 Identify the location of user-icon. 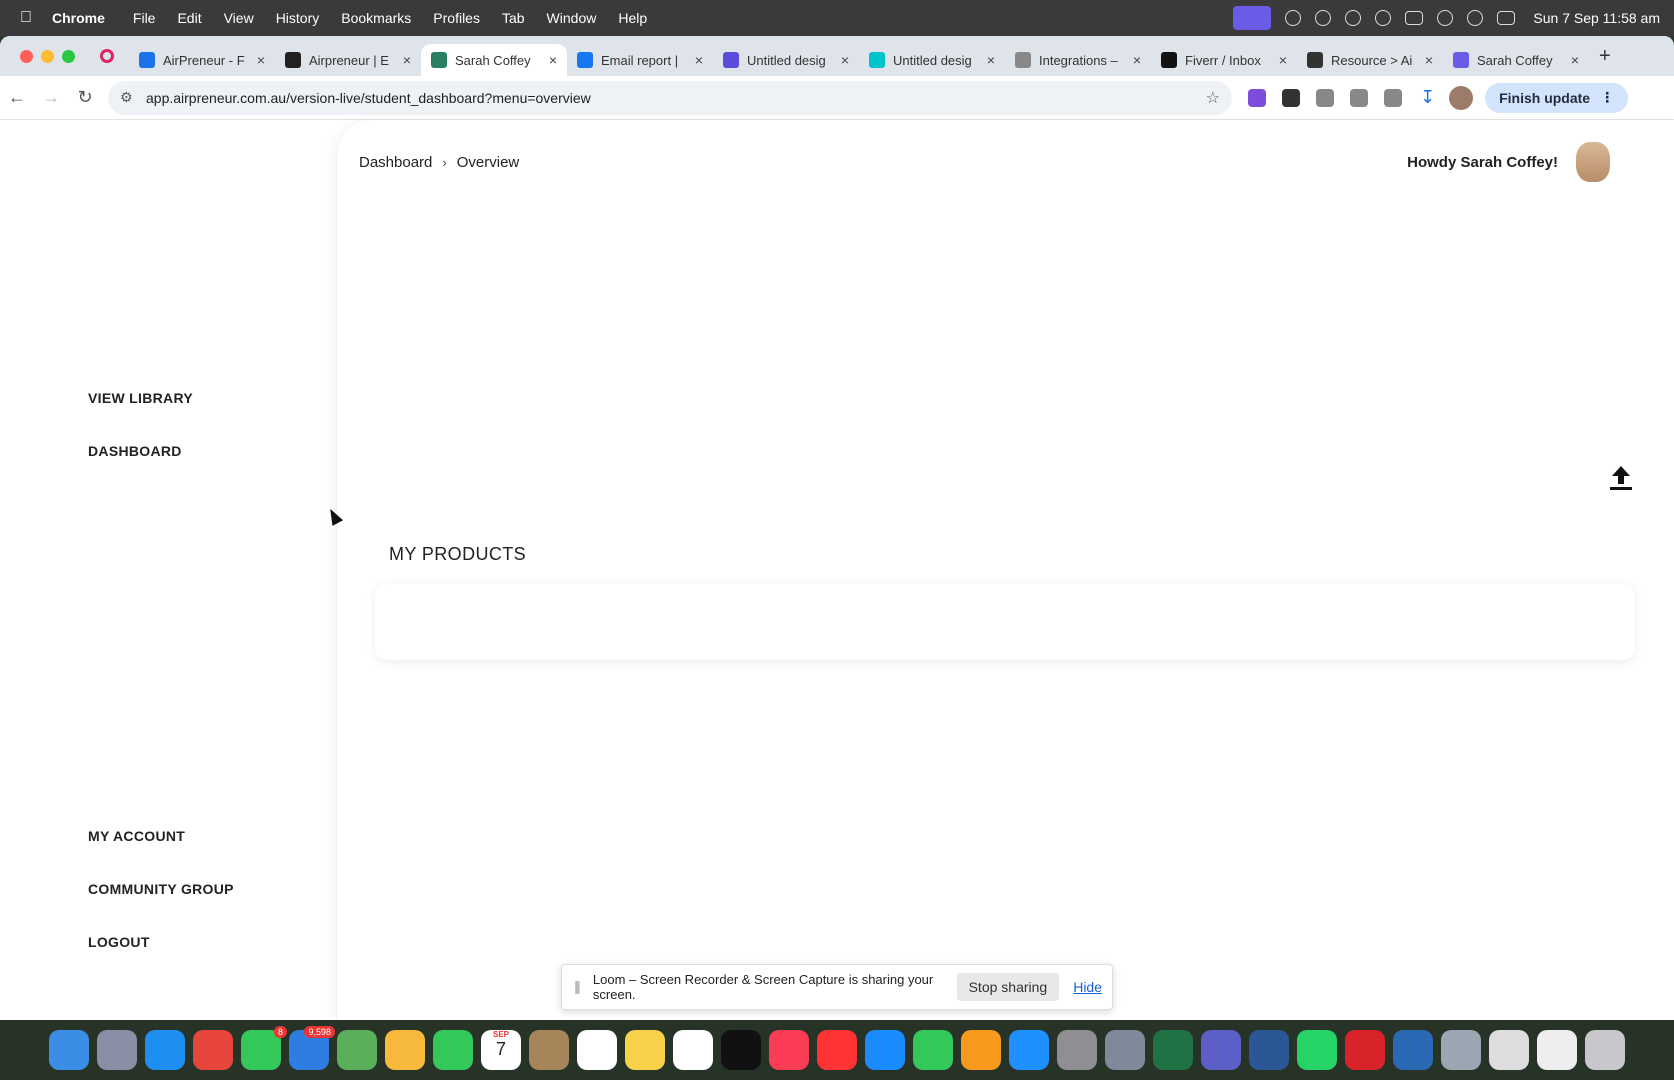
(1353, 18).